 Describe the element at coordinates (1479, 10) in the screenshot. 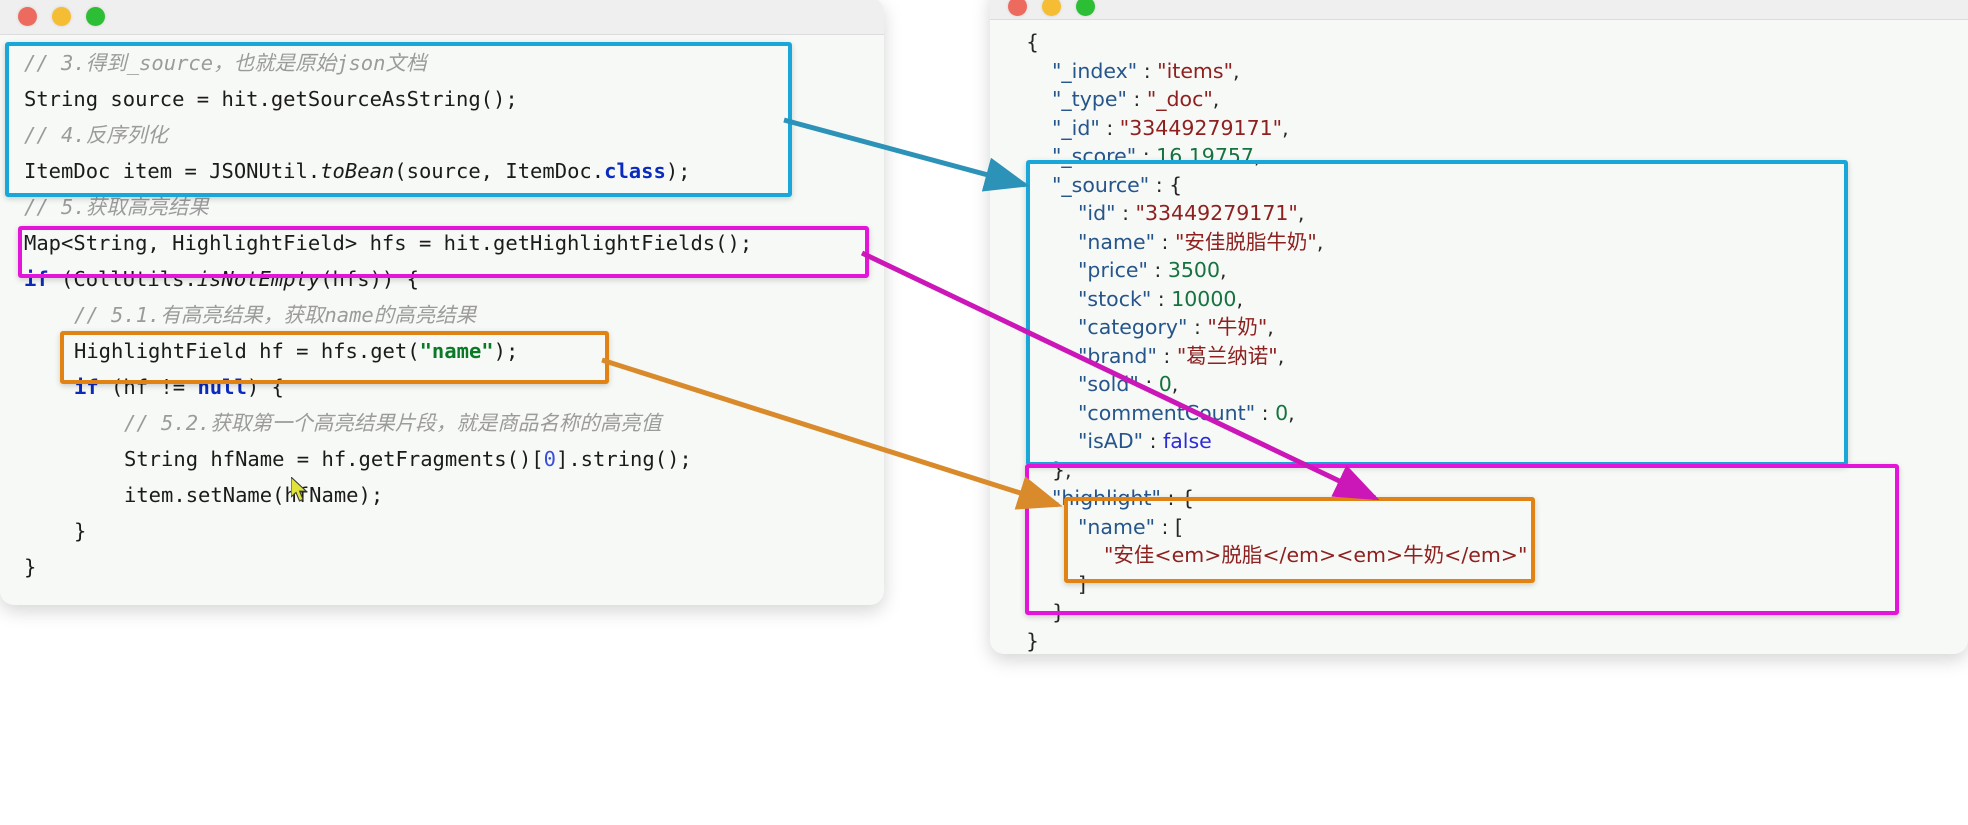

I see `json-window-titlebar` at that location.